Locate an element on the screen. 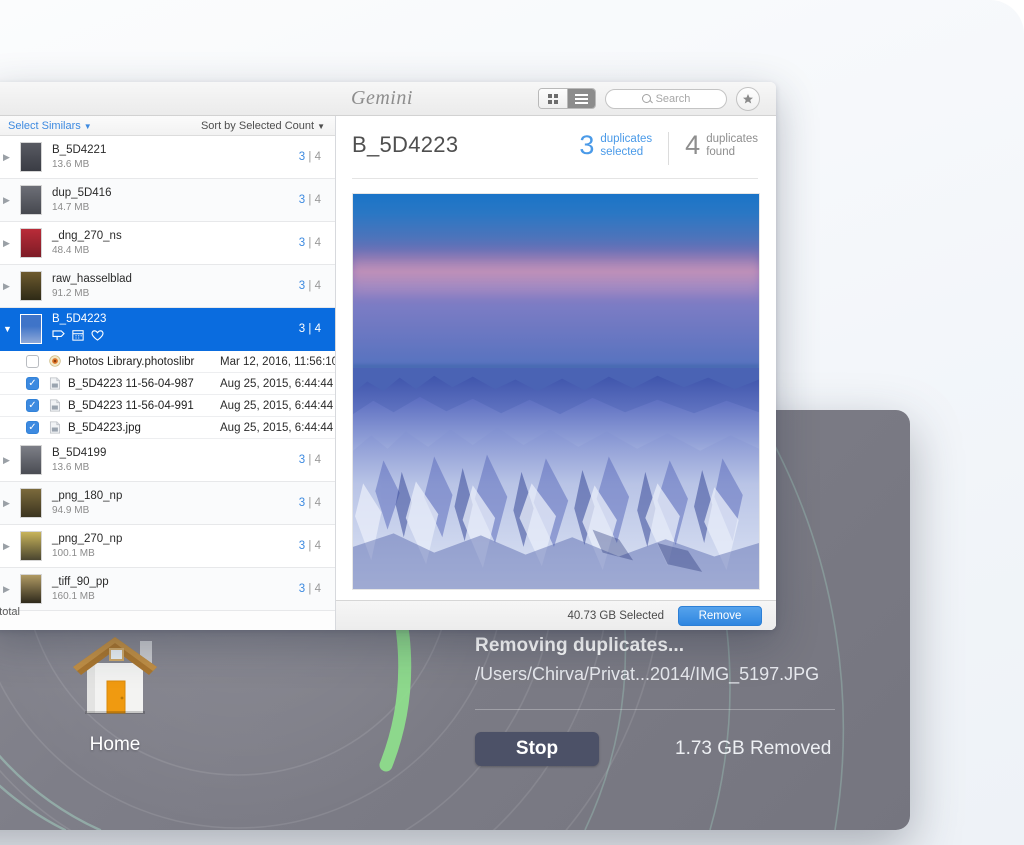 This screenshot has width=1024, height=845. file-name: B_5D4223.jpg is located at coordinates (104, 427).